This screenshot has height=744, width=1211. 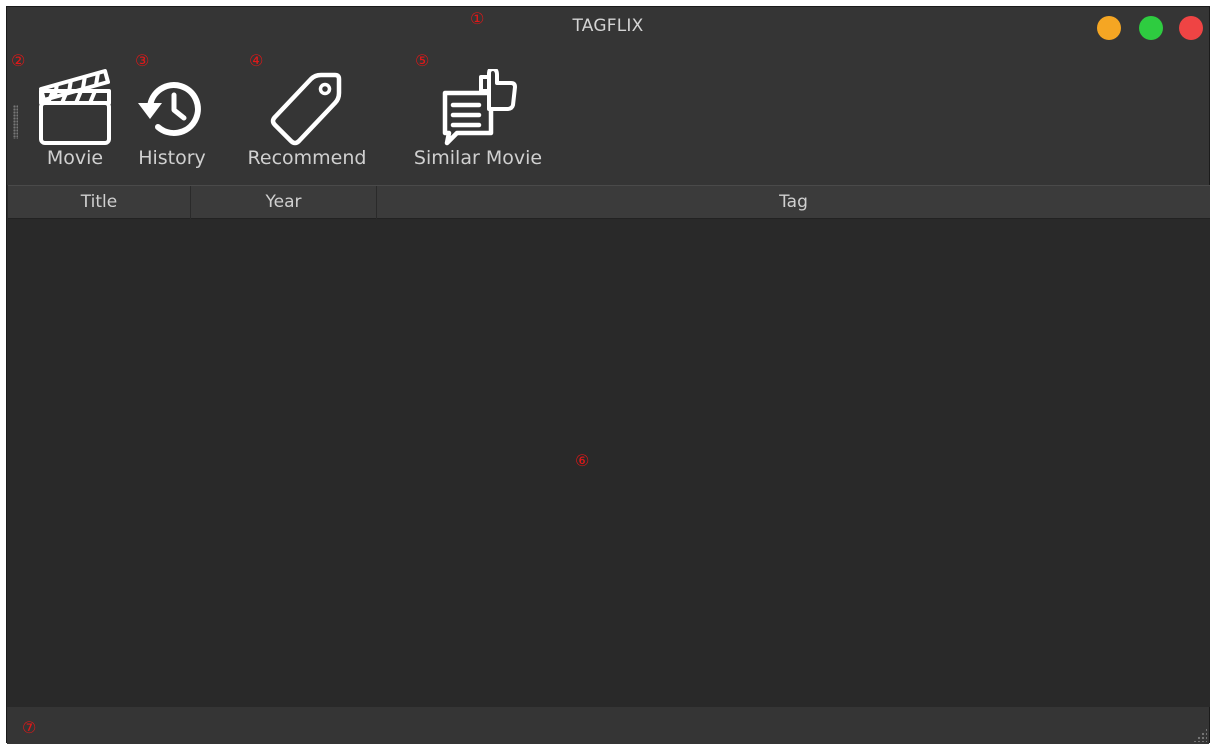 I want to click on close-button, so click(x=1191, y=28).